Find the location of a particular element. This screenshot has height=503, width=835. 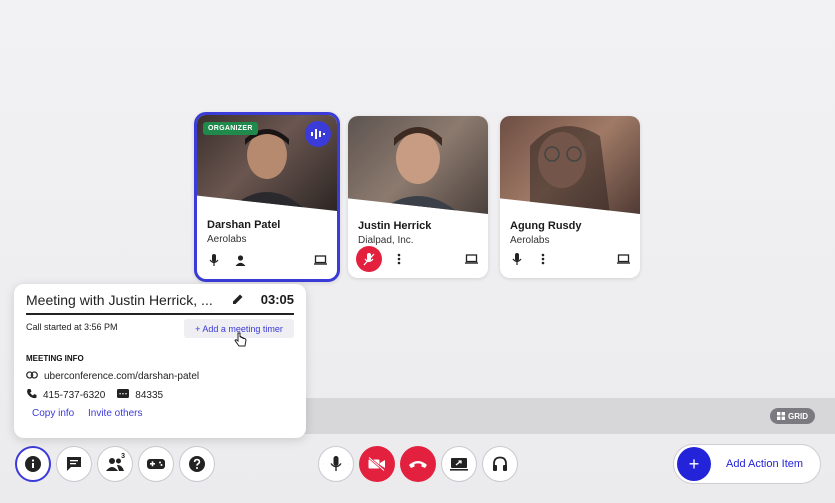

participant-name: Darshan Patel is located at coordinates (244, 225).